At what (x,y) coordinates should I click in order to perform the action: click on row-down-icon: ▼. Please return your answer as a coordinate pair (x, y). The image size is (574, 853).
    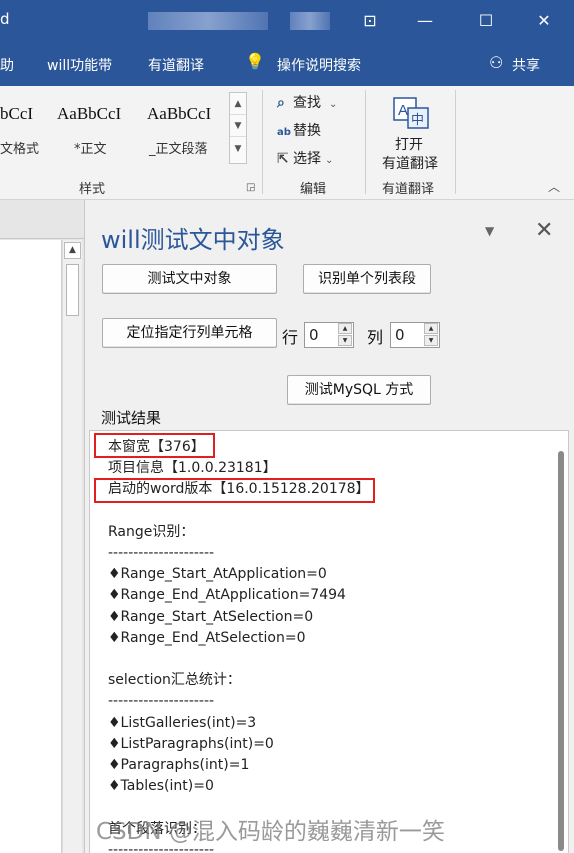
    Looking at the image, I should click on (345, 340).